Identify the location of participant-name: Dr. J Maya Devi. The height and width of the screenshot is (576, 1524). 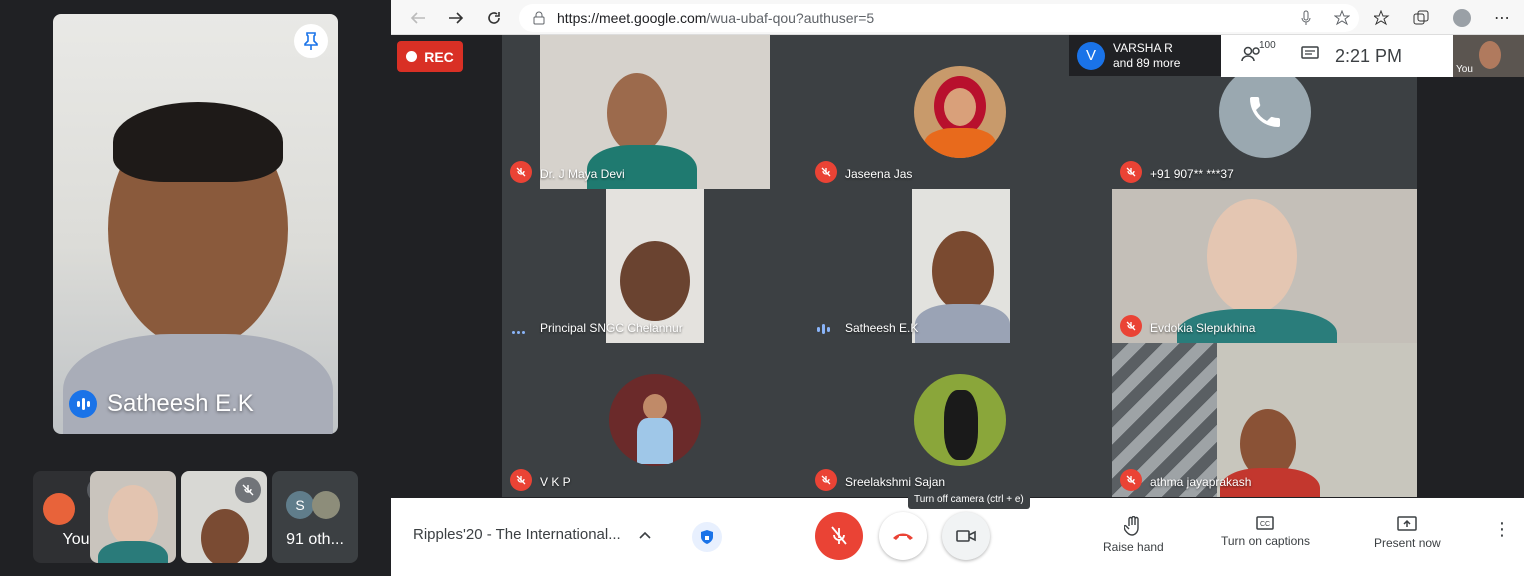
(582, 174).